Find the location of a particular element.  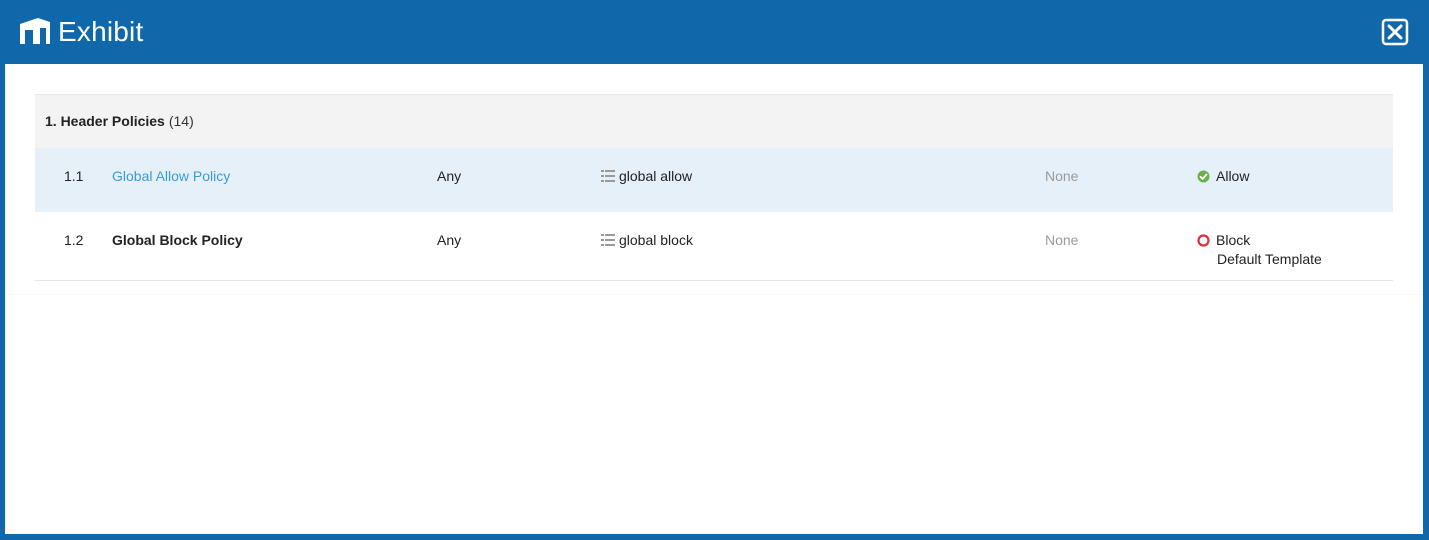

policy-action-detail: Default Template is located at coordinates (1269, 259).